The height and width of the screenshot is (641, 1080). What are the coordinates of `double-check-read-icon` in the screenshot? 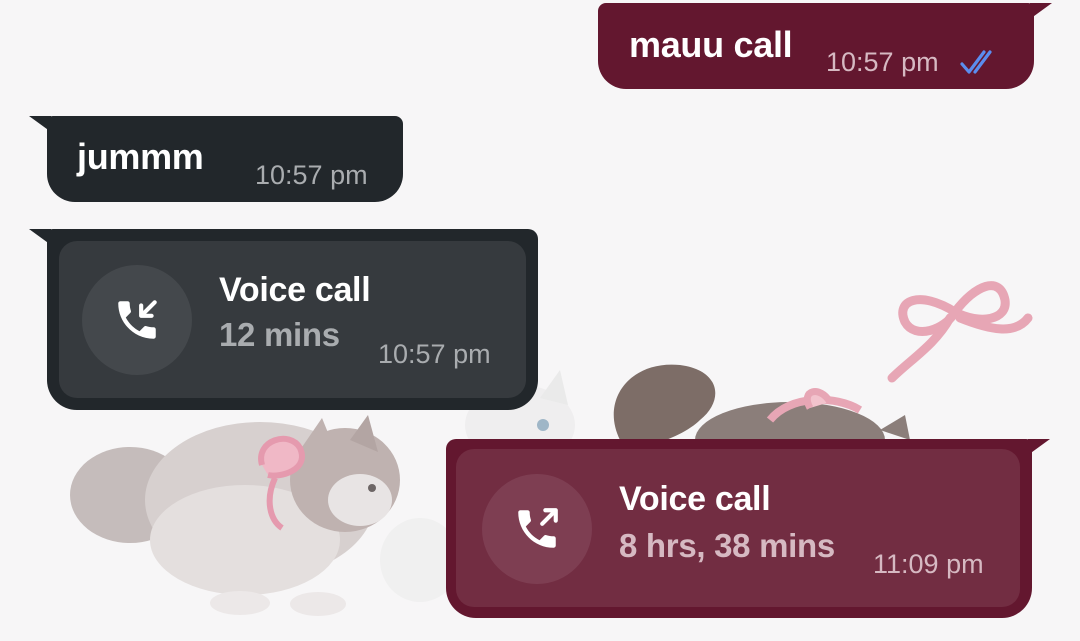 It's located at (976, 62).